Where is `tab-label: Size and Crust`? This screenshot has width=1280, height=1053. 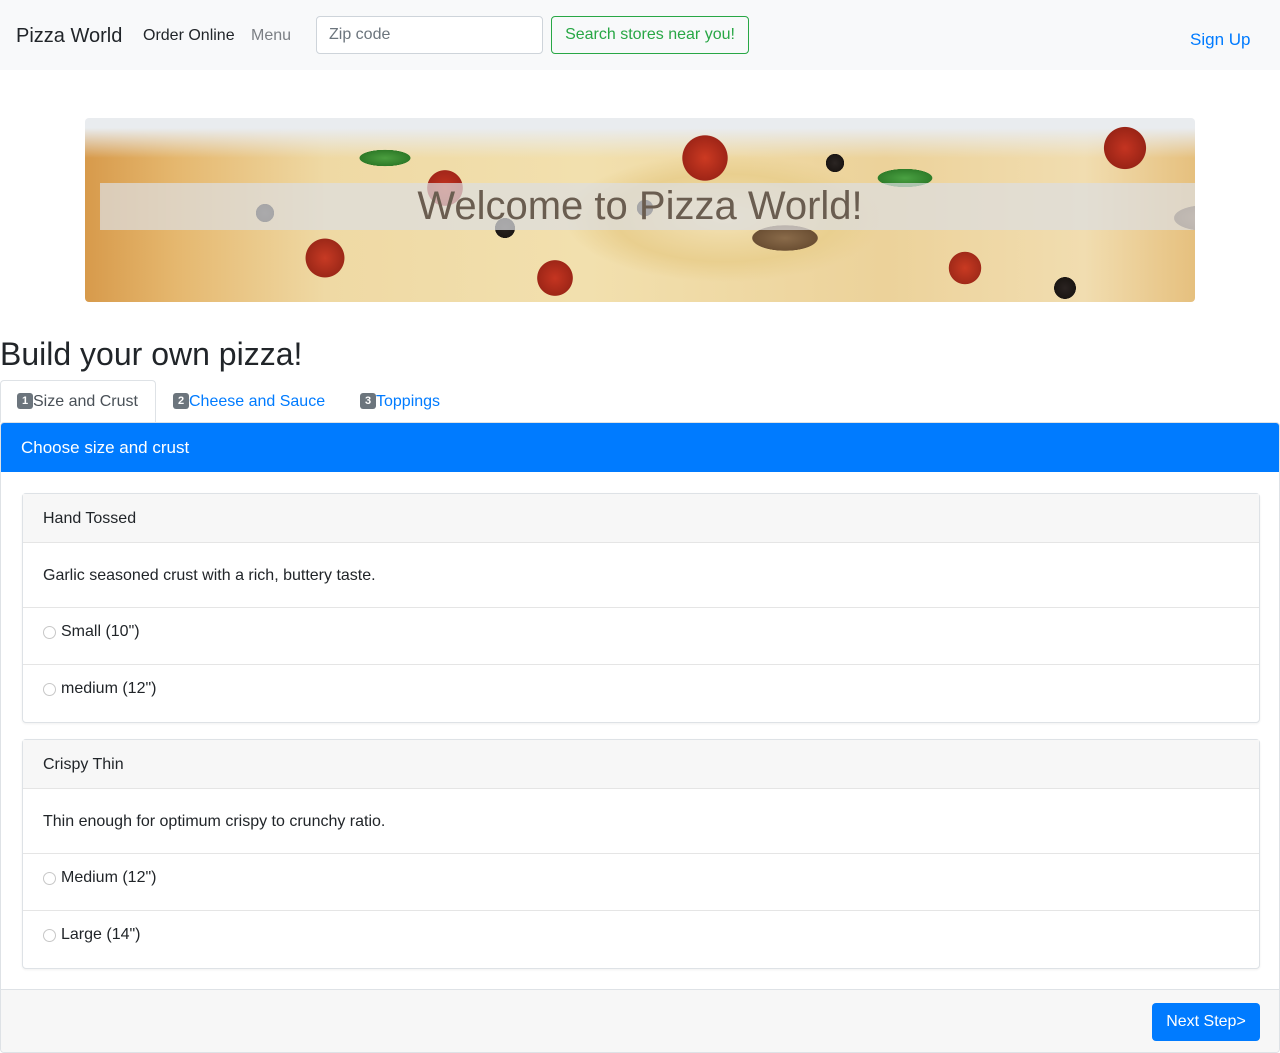
tab-label: Size and Crust is located at coordinates (85, 401).